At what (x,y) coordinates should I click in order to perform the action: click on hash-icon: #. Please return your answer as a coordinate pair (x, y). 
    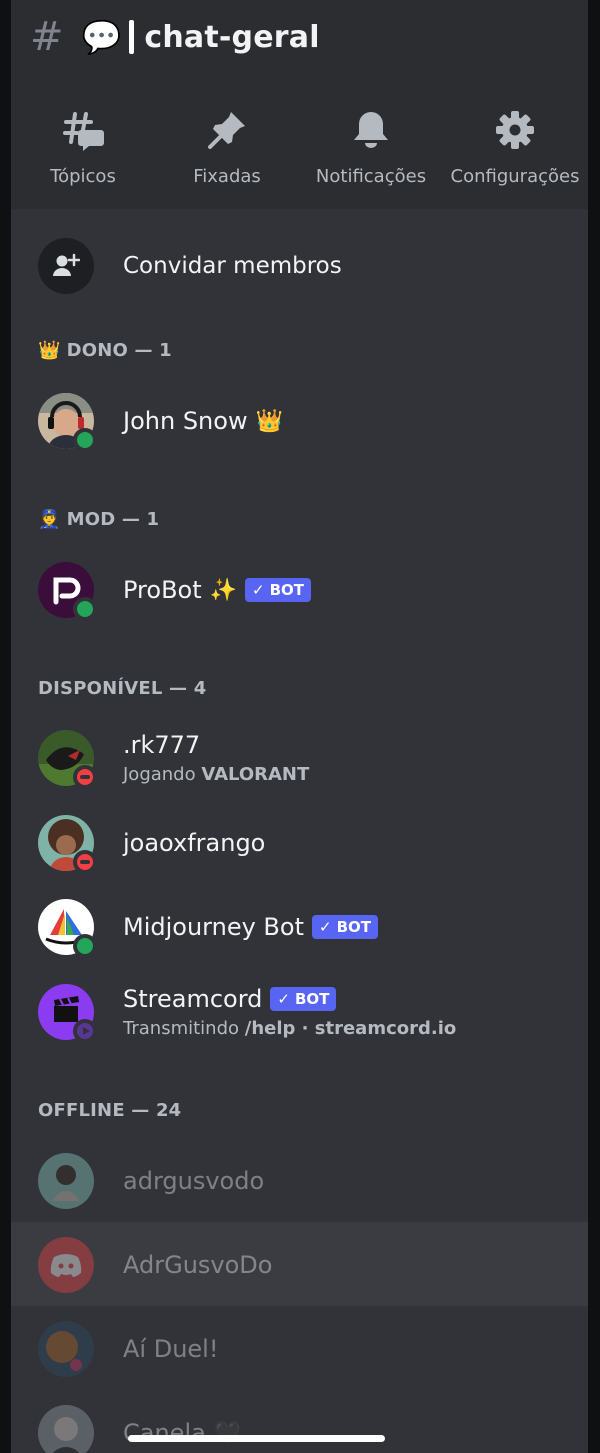
    Looking at the image, I should click on (47, 37).